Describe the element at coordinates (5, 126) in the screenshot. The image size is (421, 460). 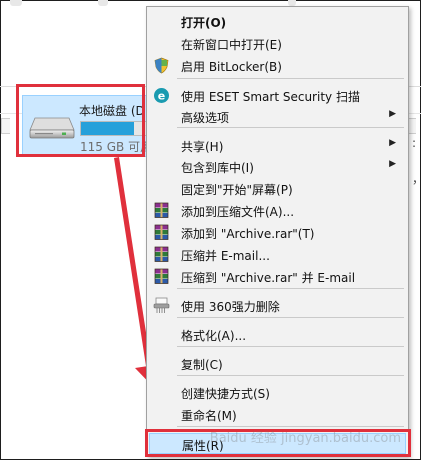
I see `column-marker` at that location.